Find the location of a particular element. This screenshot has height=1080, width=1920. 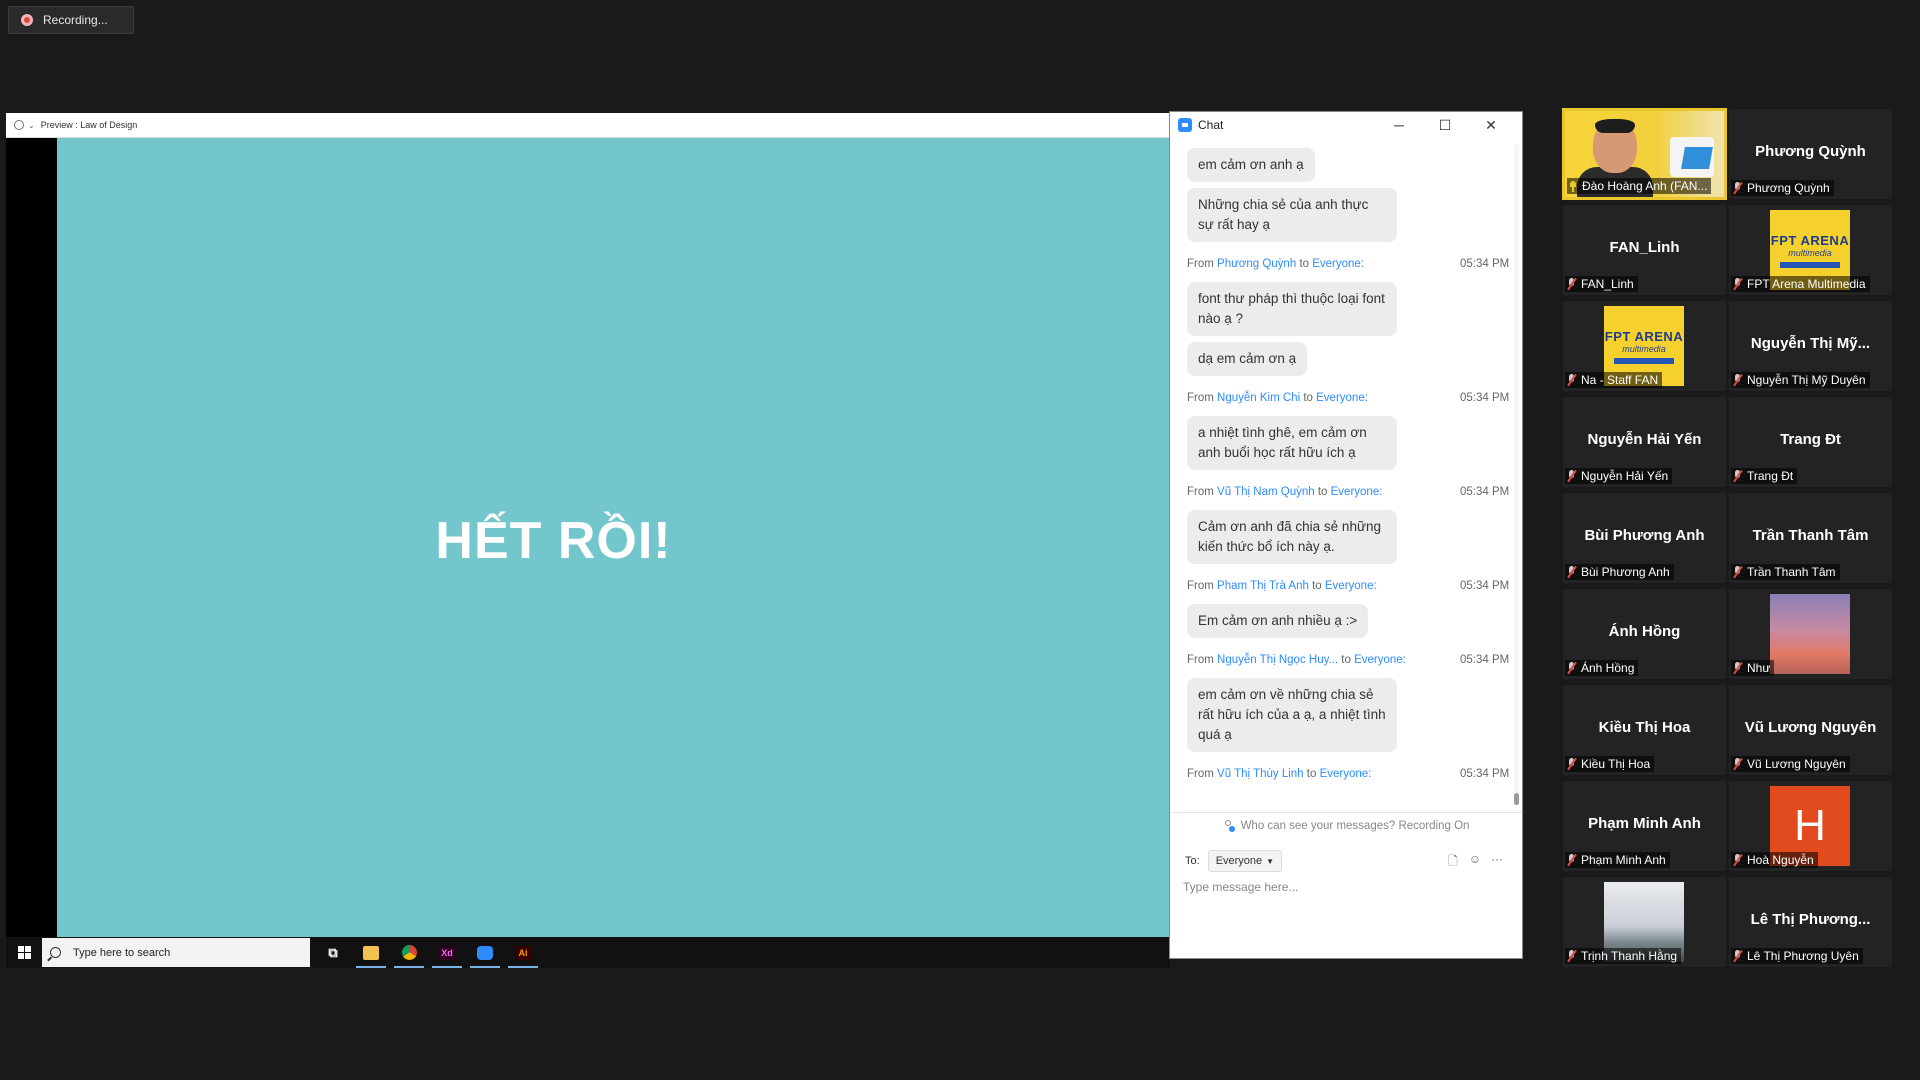

task-view-button: ⧉ is located at coordinates (333, 952).